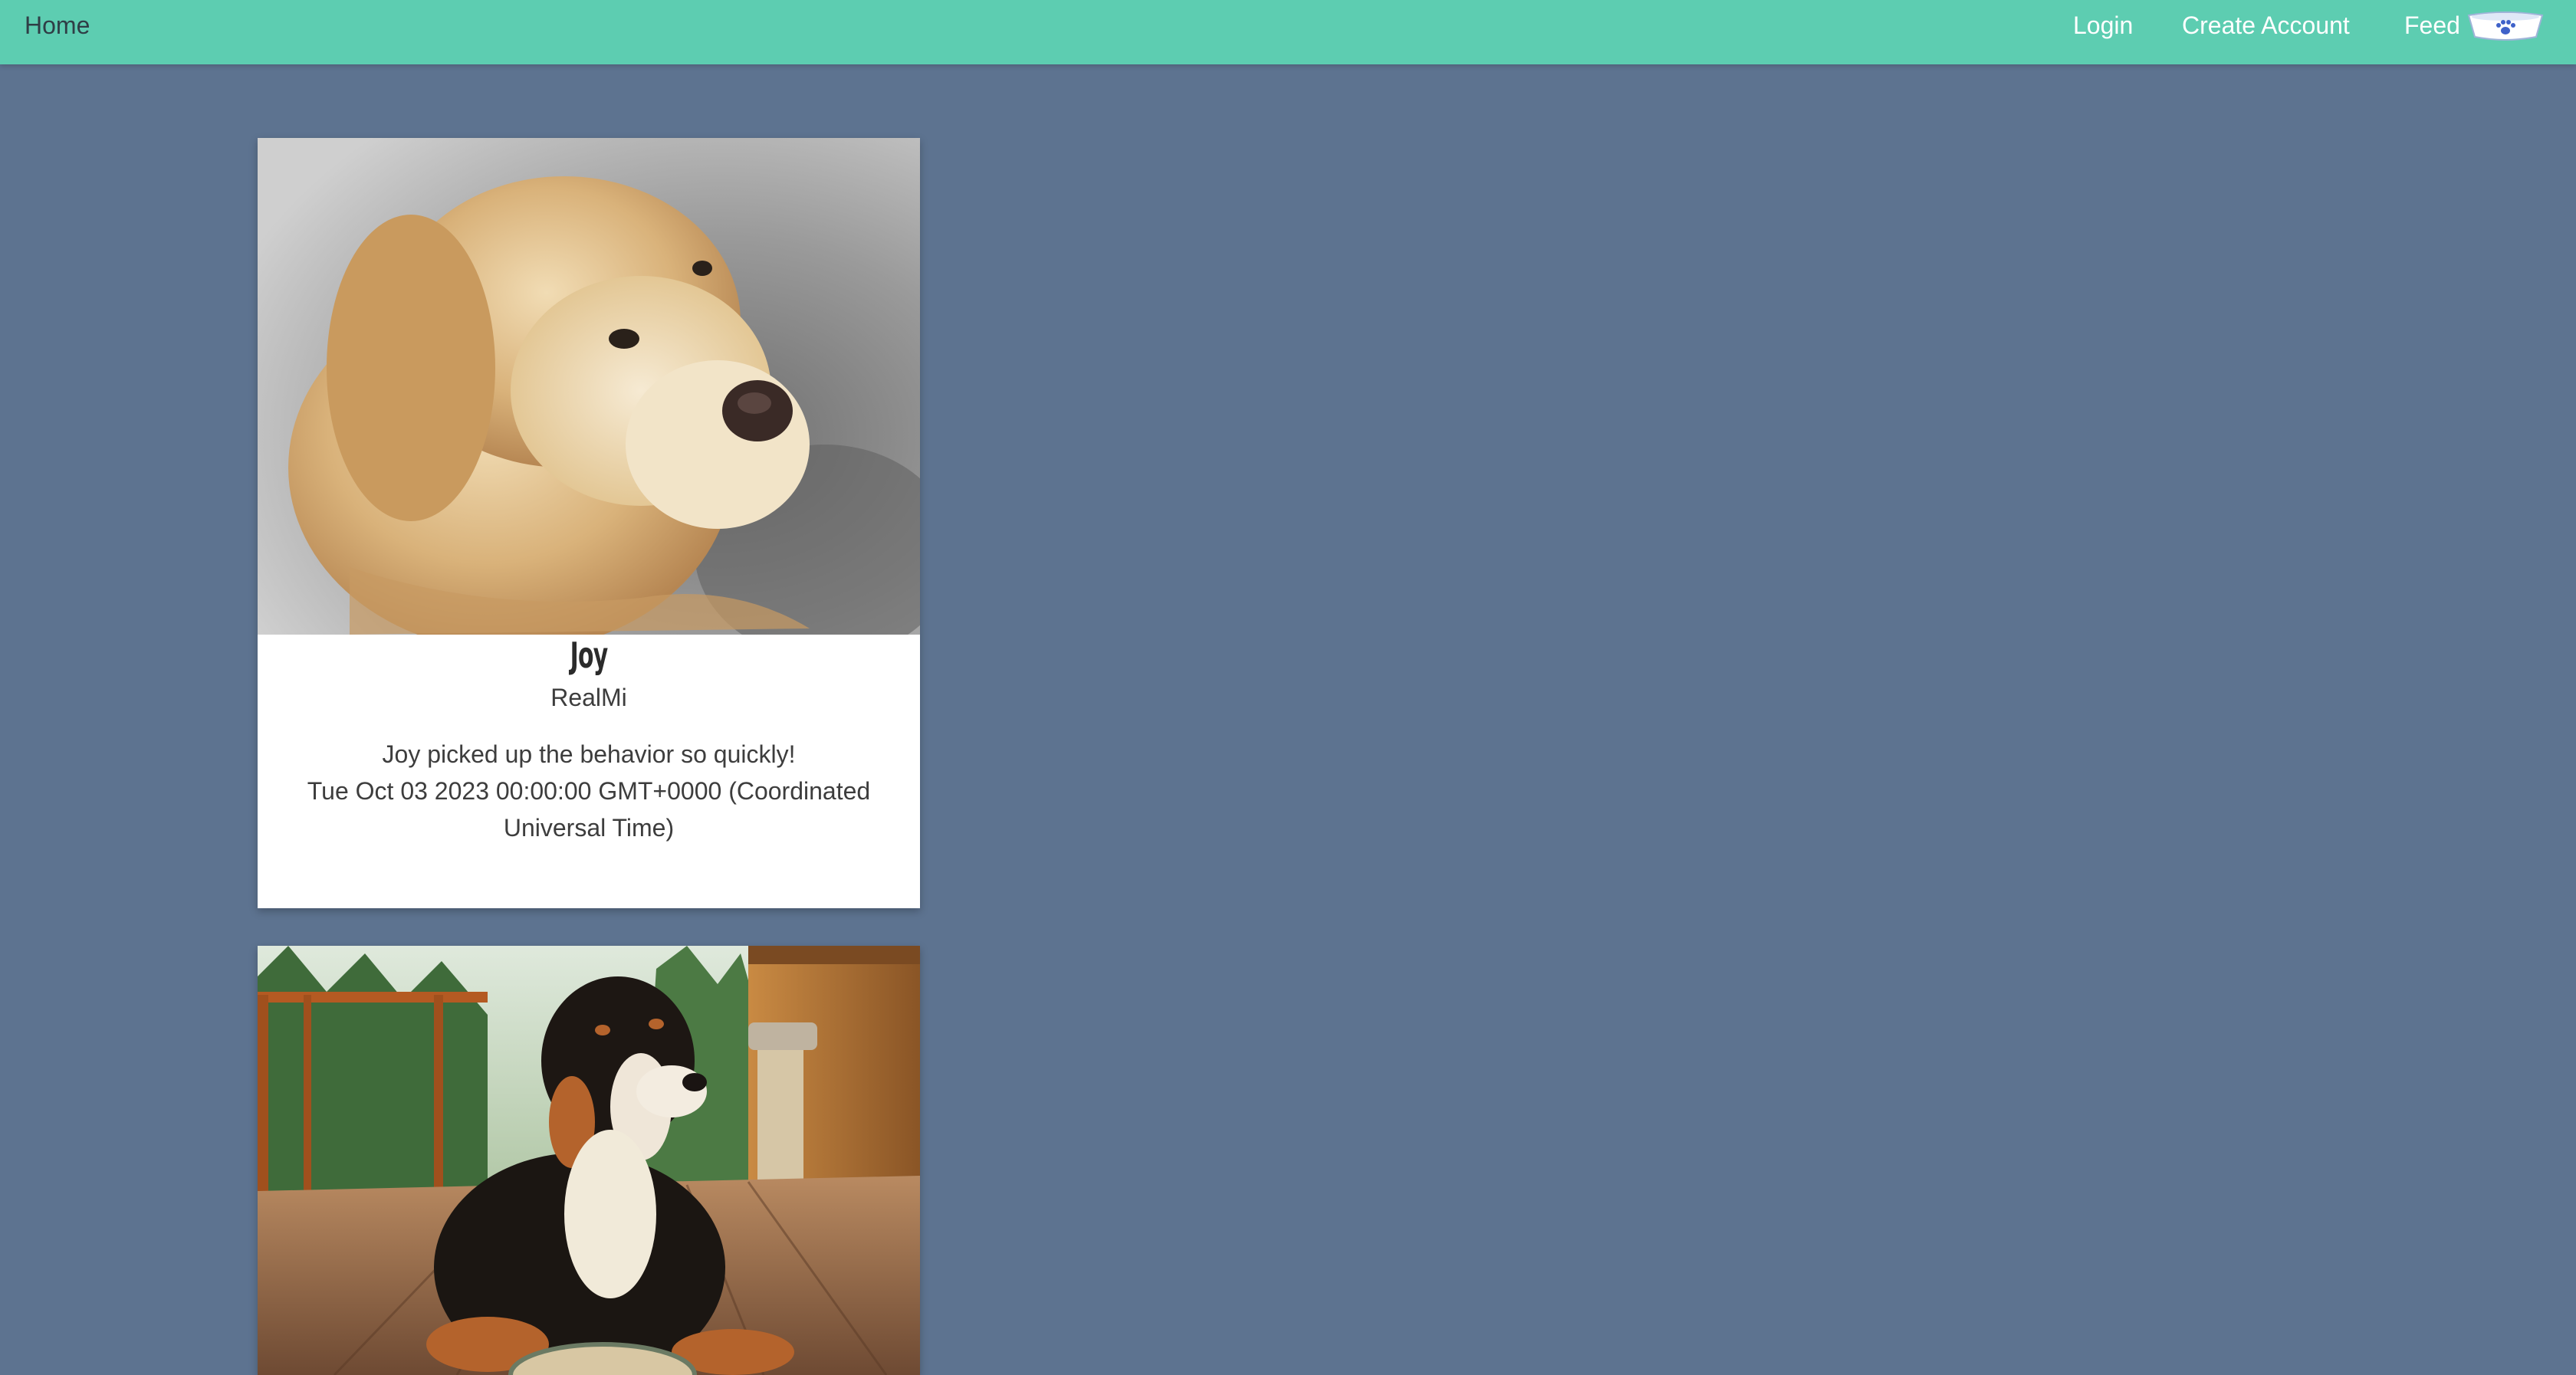 This screenshot has height=1375, width=2576. I want to click on post-card, so click(589, 1160).